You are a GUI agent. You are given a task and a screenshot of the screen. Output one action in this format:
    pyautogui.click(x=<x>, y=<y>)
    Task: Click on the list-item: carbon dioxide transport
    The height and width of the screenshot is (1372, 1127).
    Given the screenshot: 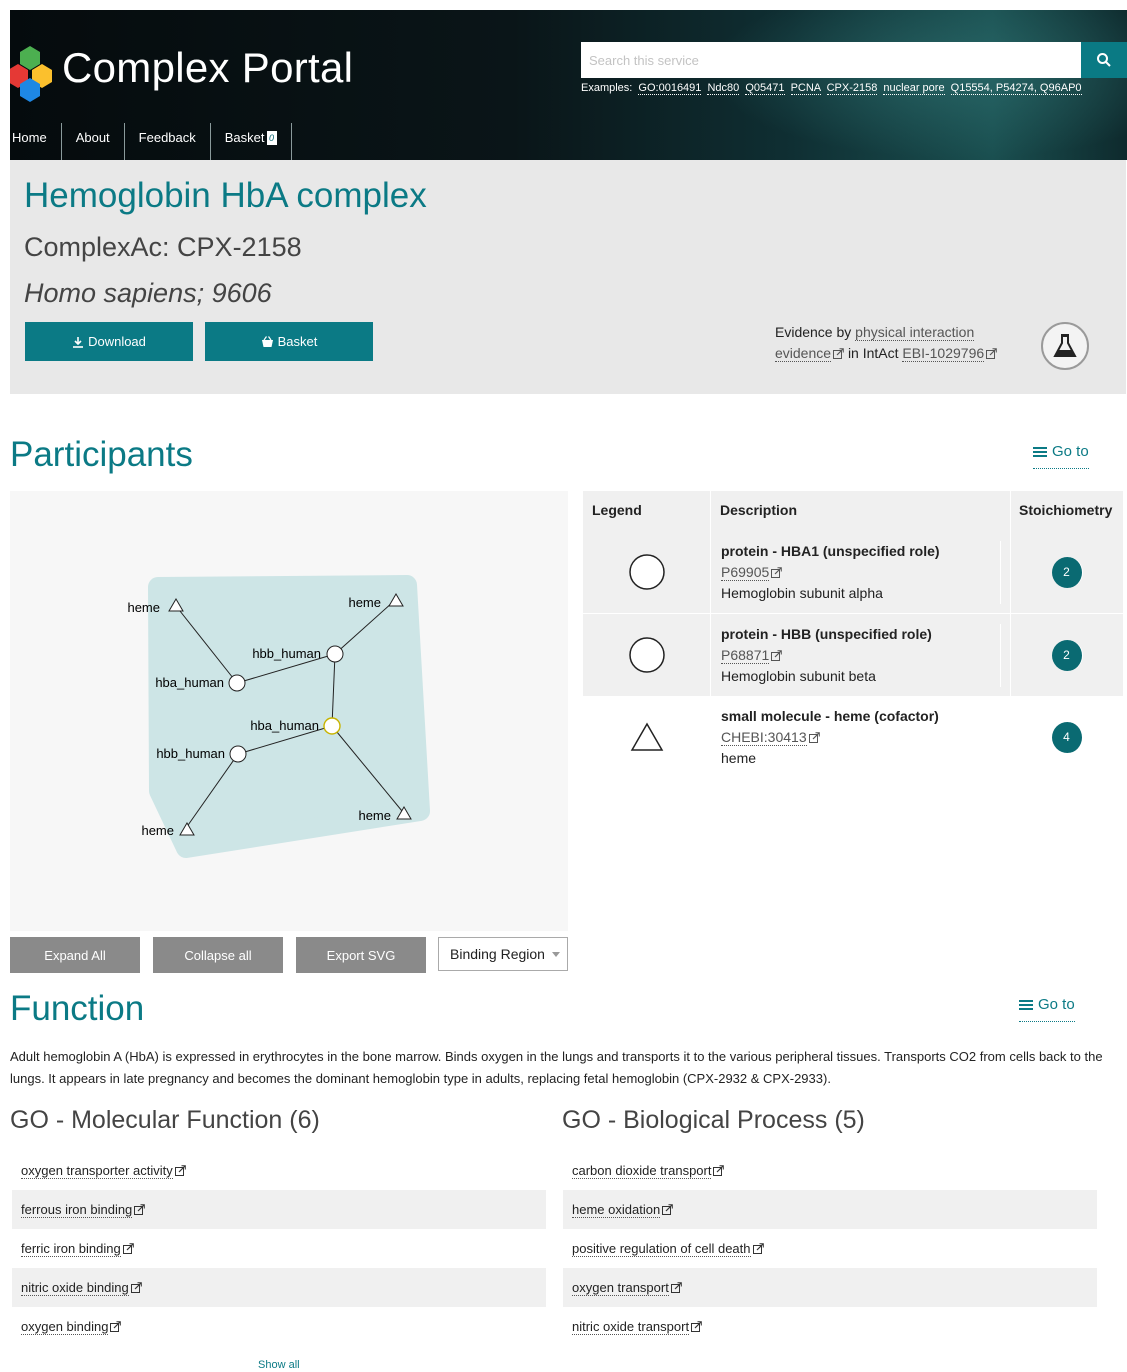 What is the action you would take?
    pyautogui.click(x=830, y=1170)
    